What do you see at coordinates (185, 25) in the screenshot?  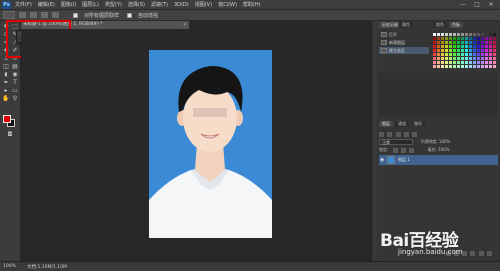 I see `close-tab-icon: ×` at bounding box center [185, 25].